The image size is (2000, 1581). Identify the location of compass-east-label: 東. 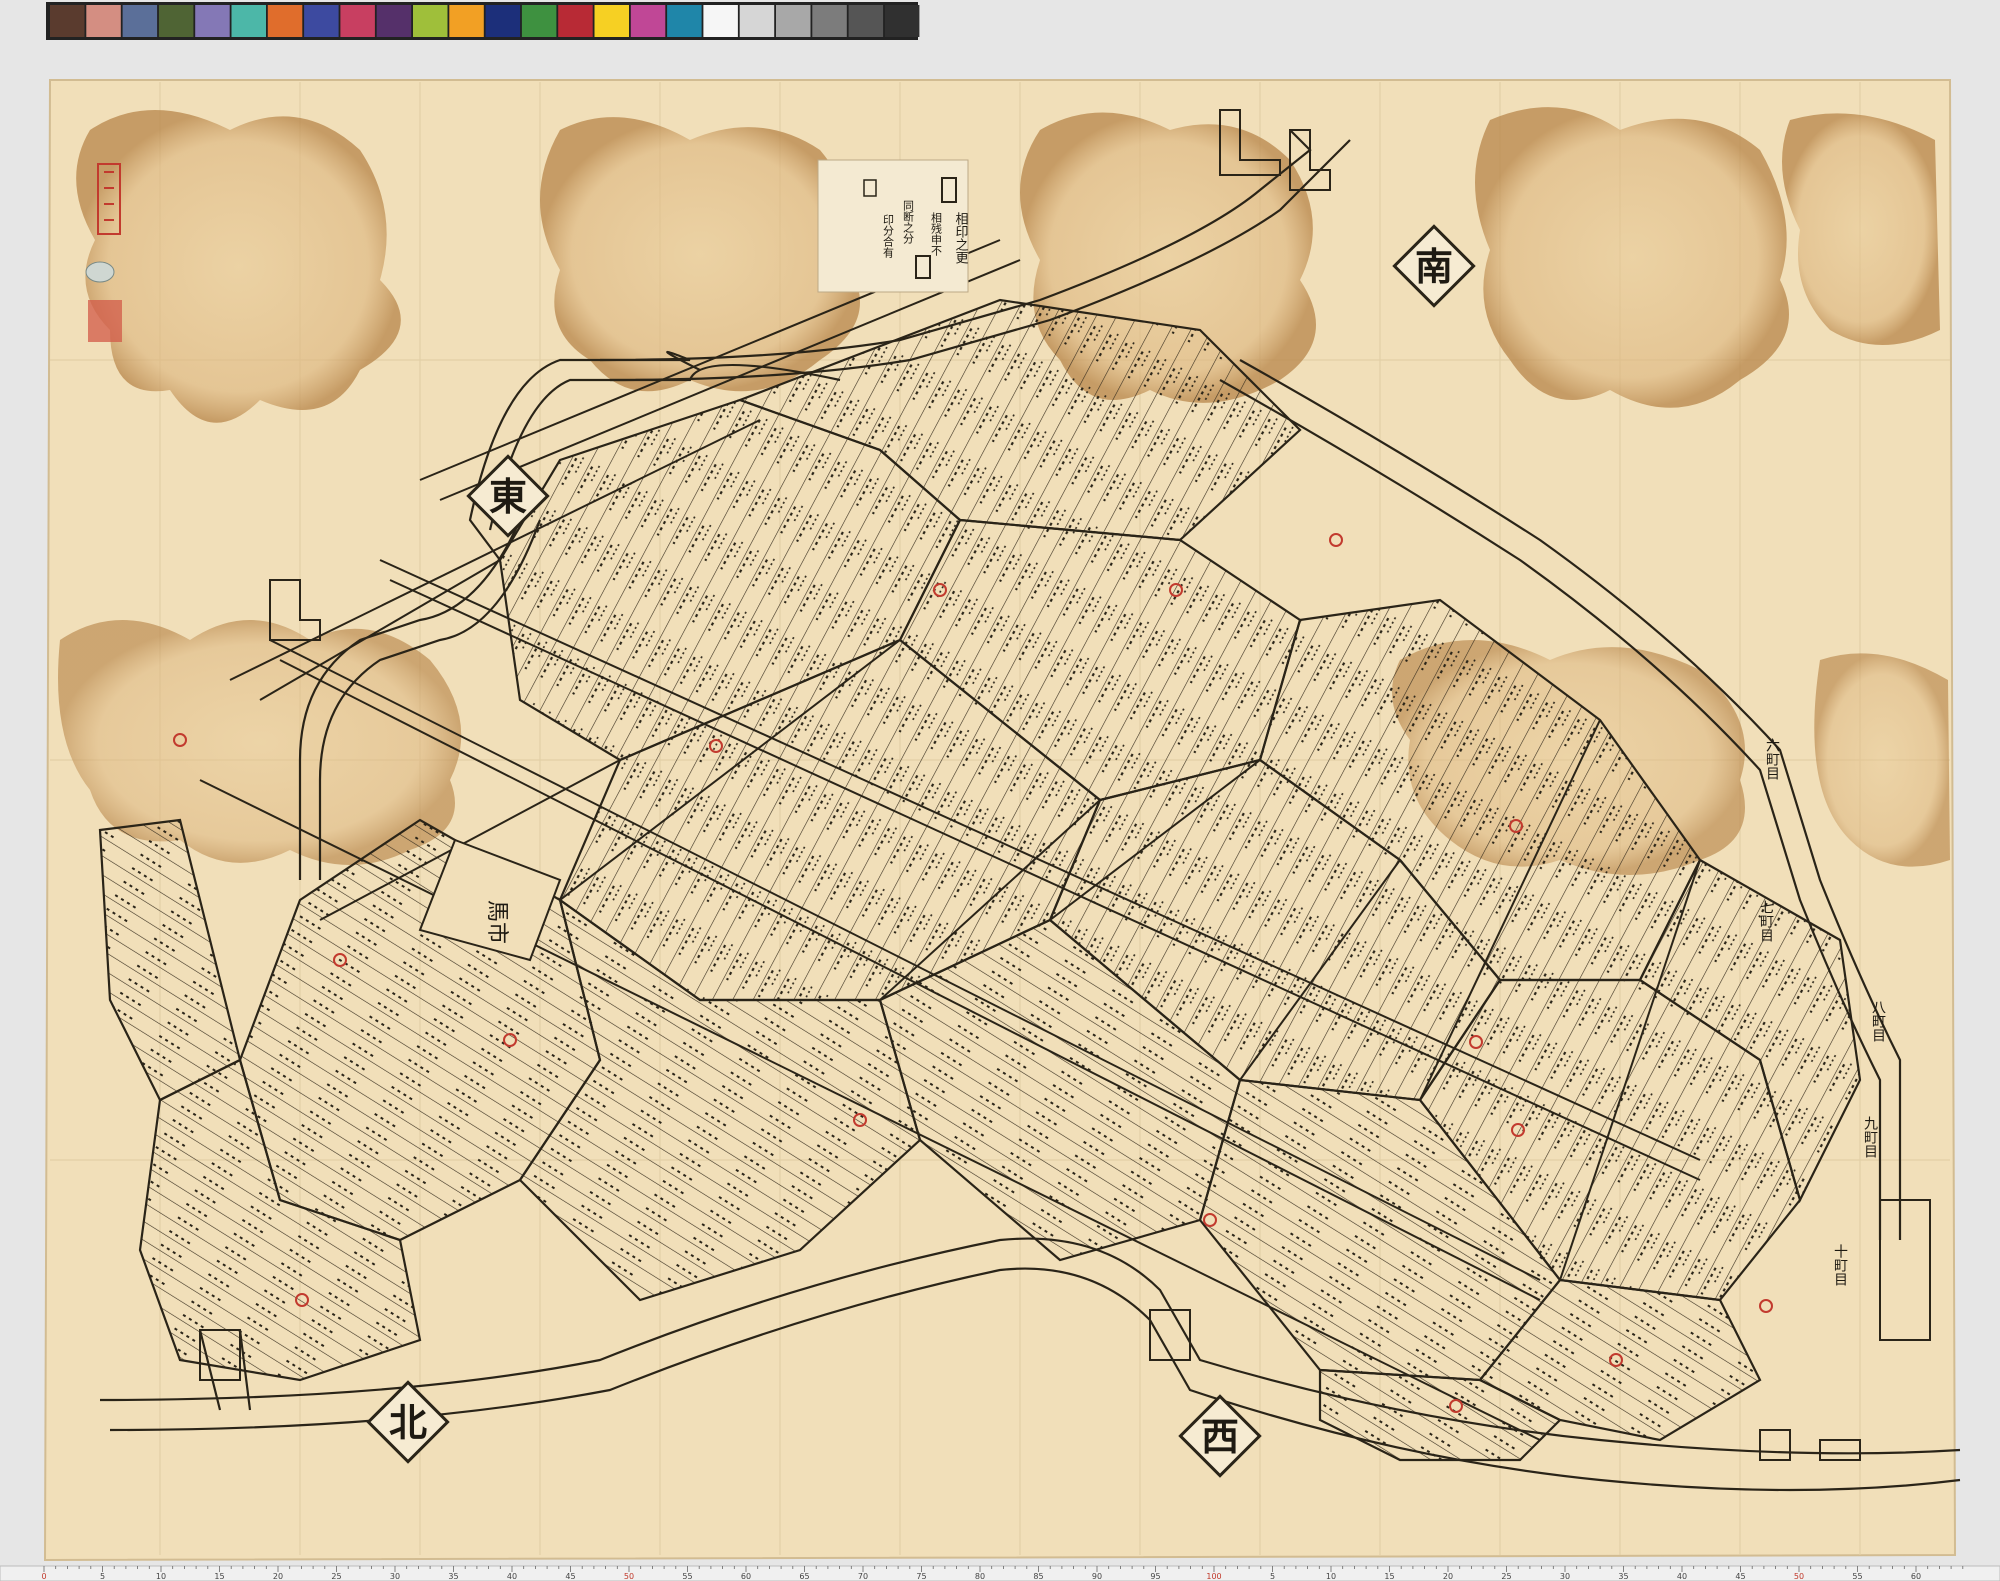
(508, 496).